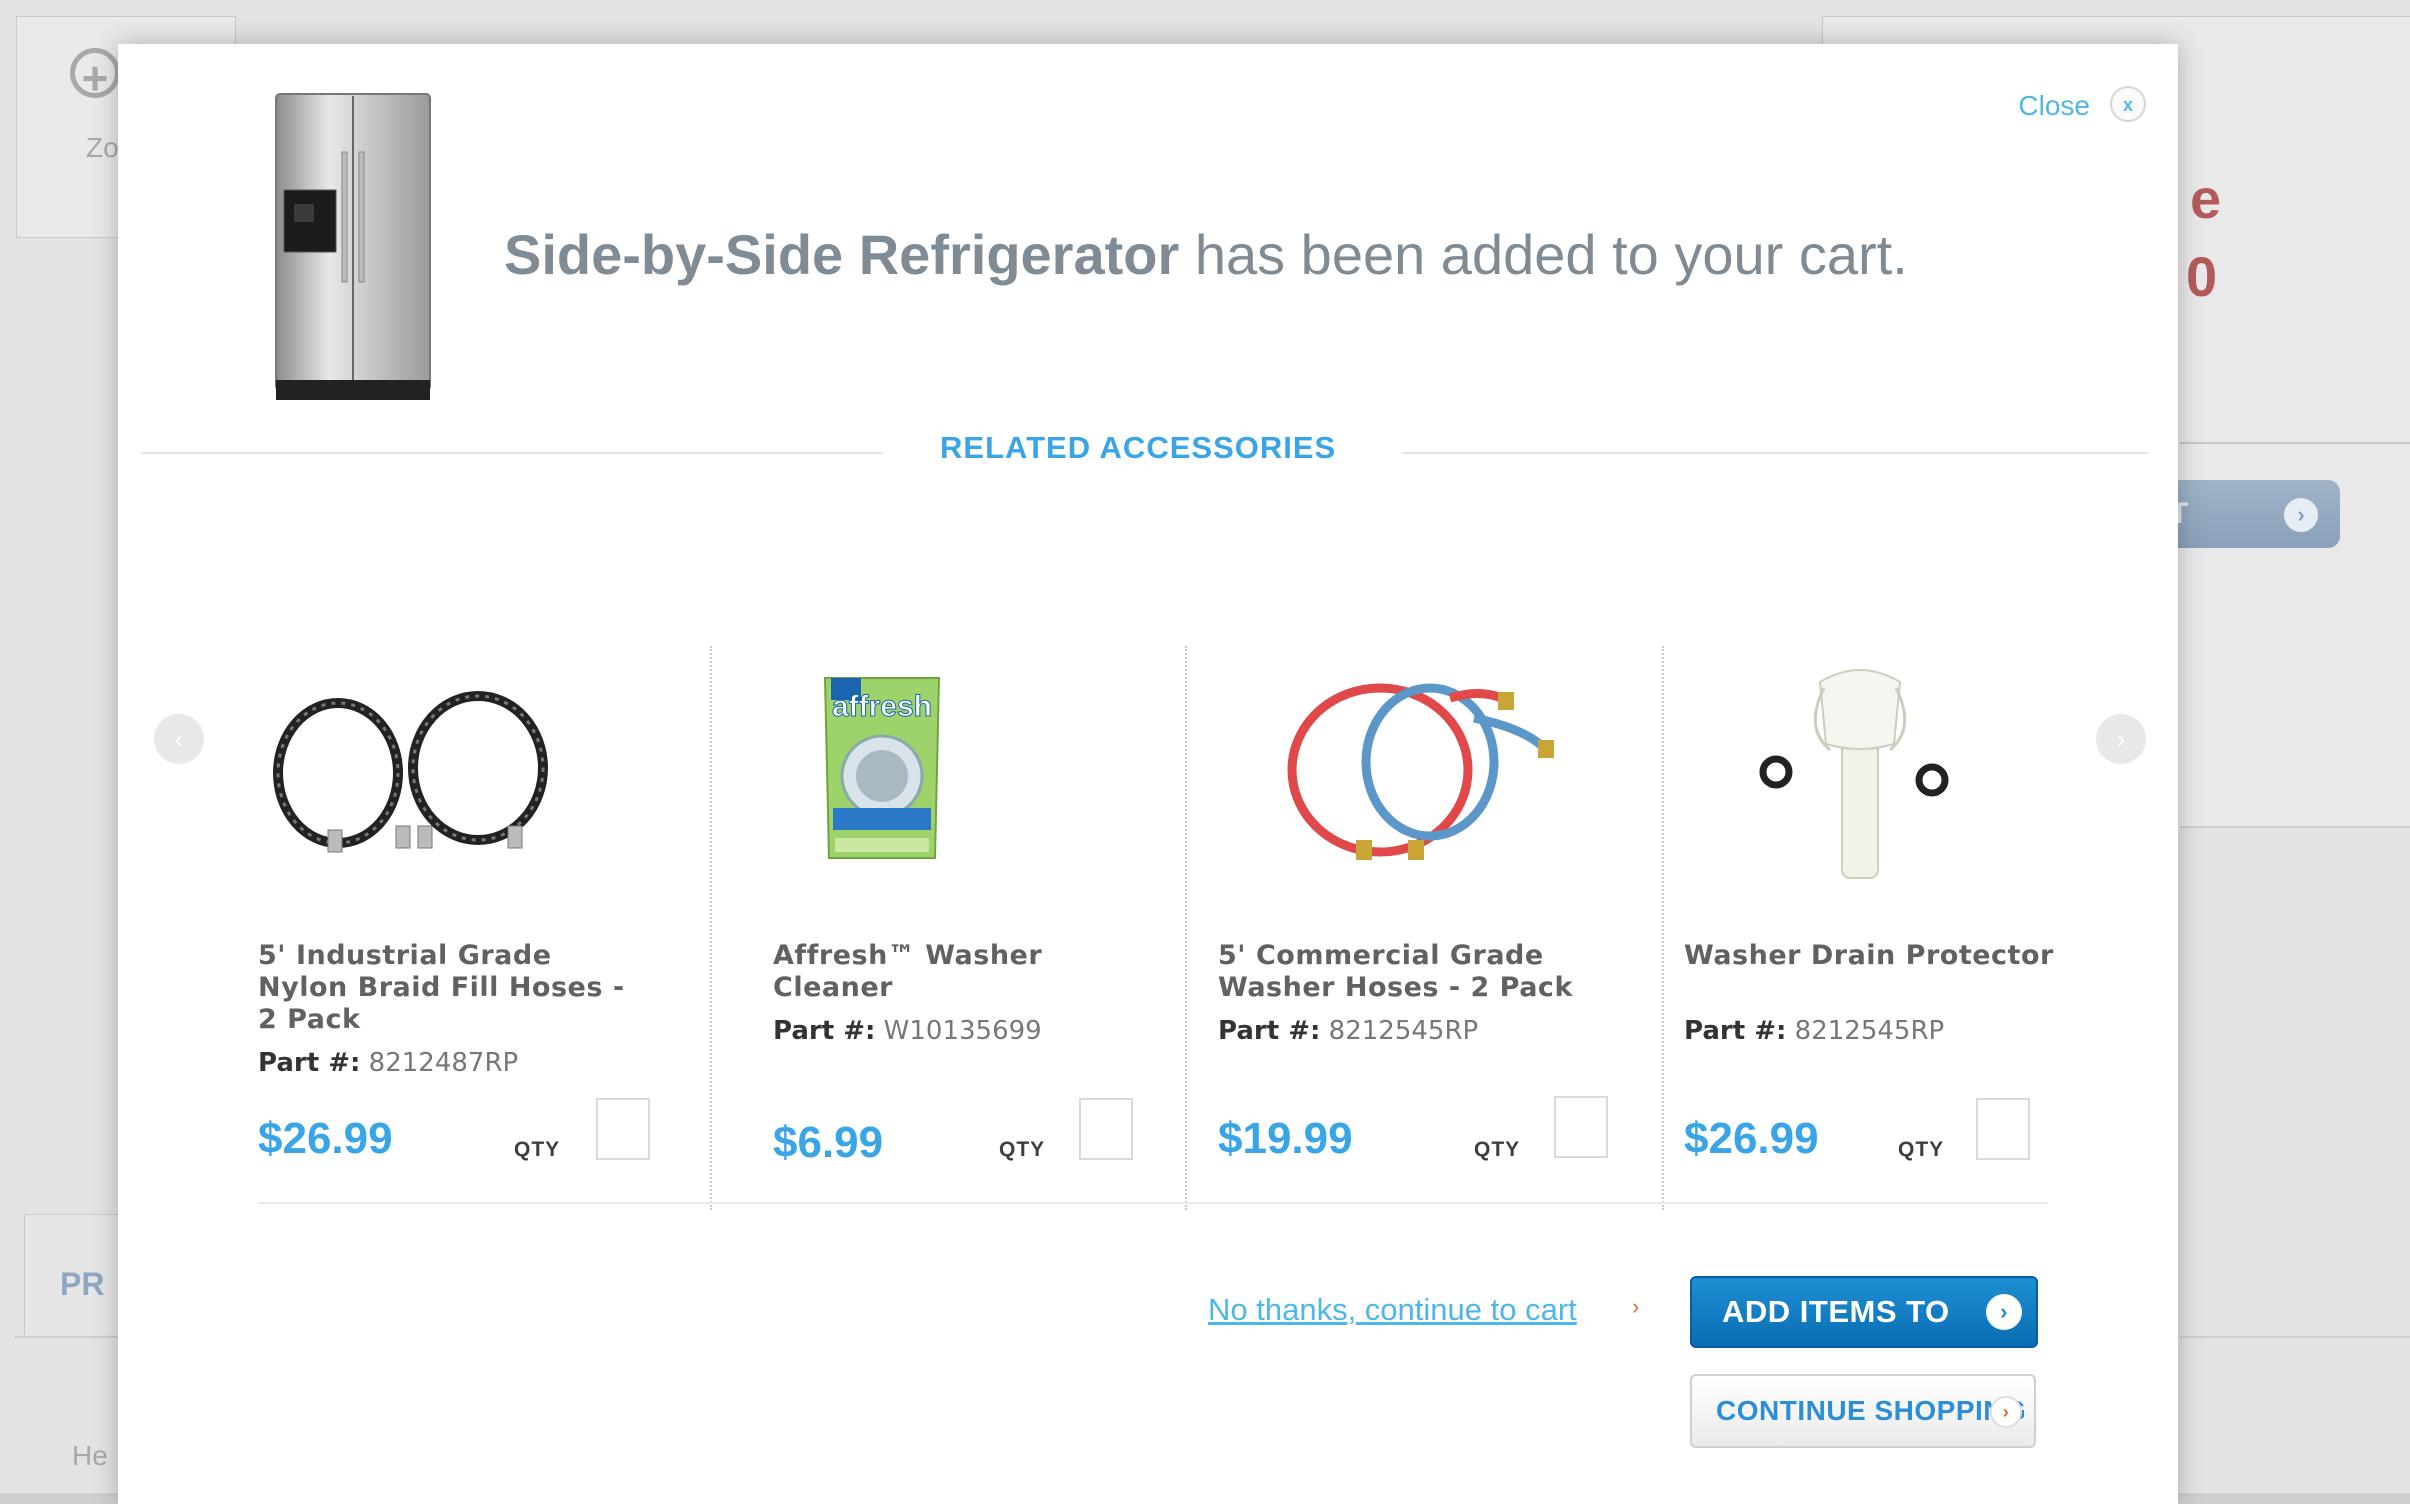  Describe the element at coordinates (882, 706) in the screenshot. I see `svg-text: affresh` at that location.